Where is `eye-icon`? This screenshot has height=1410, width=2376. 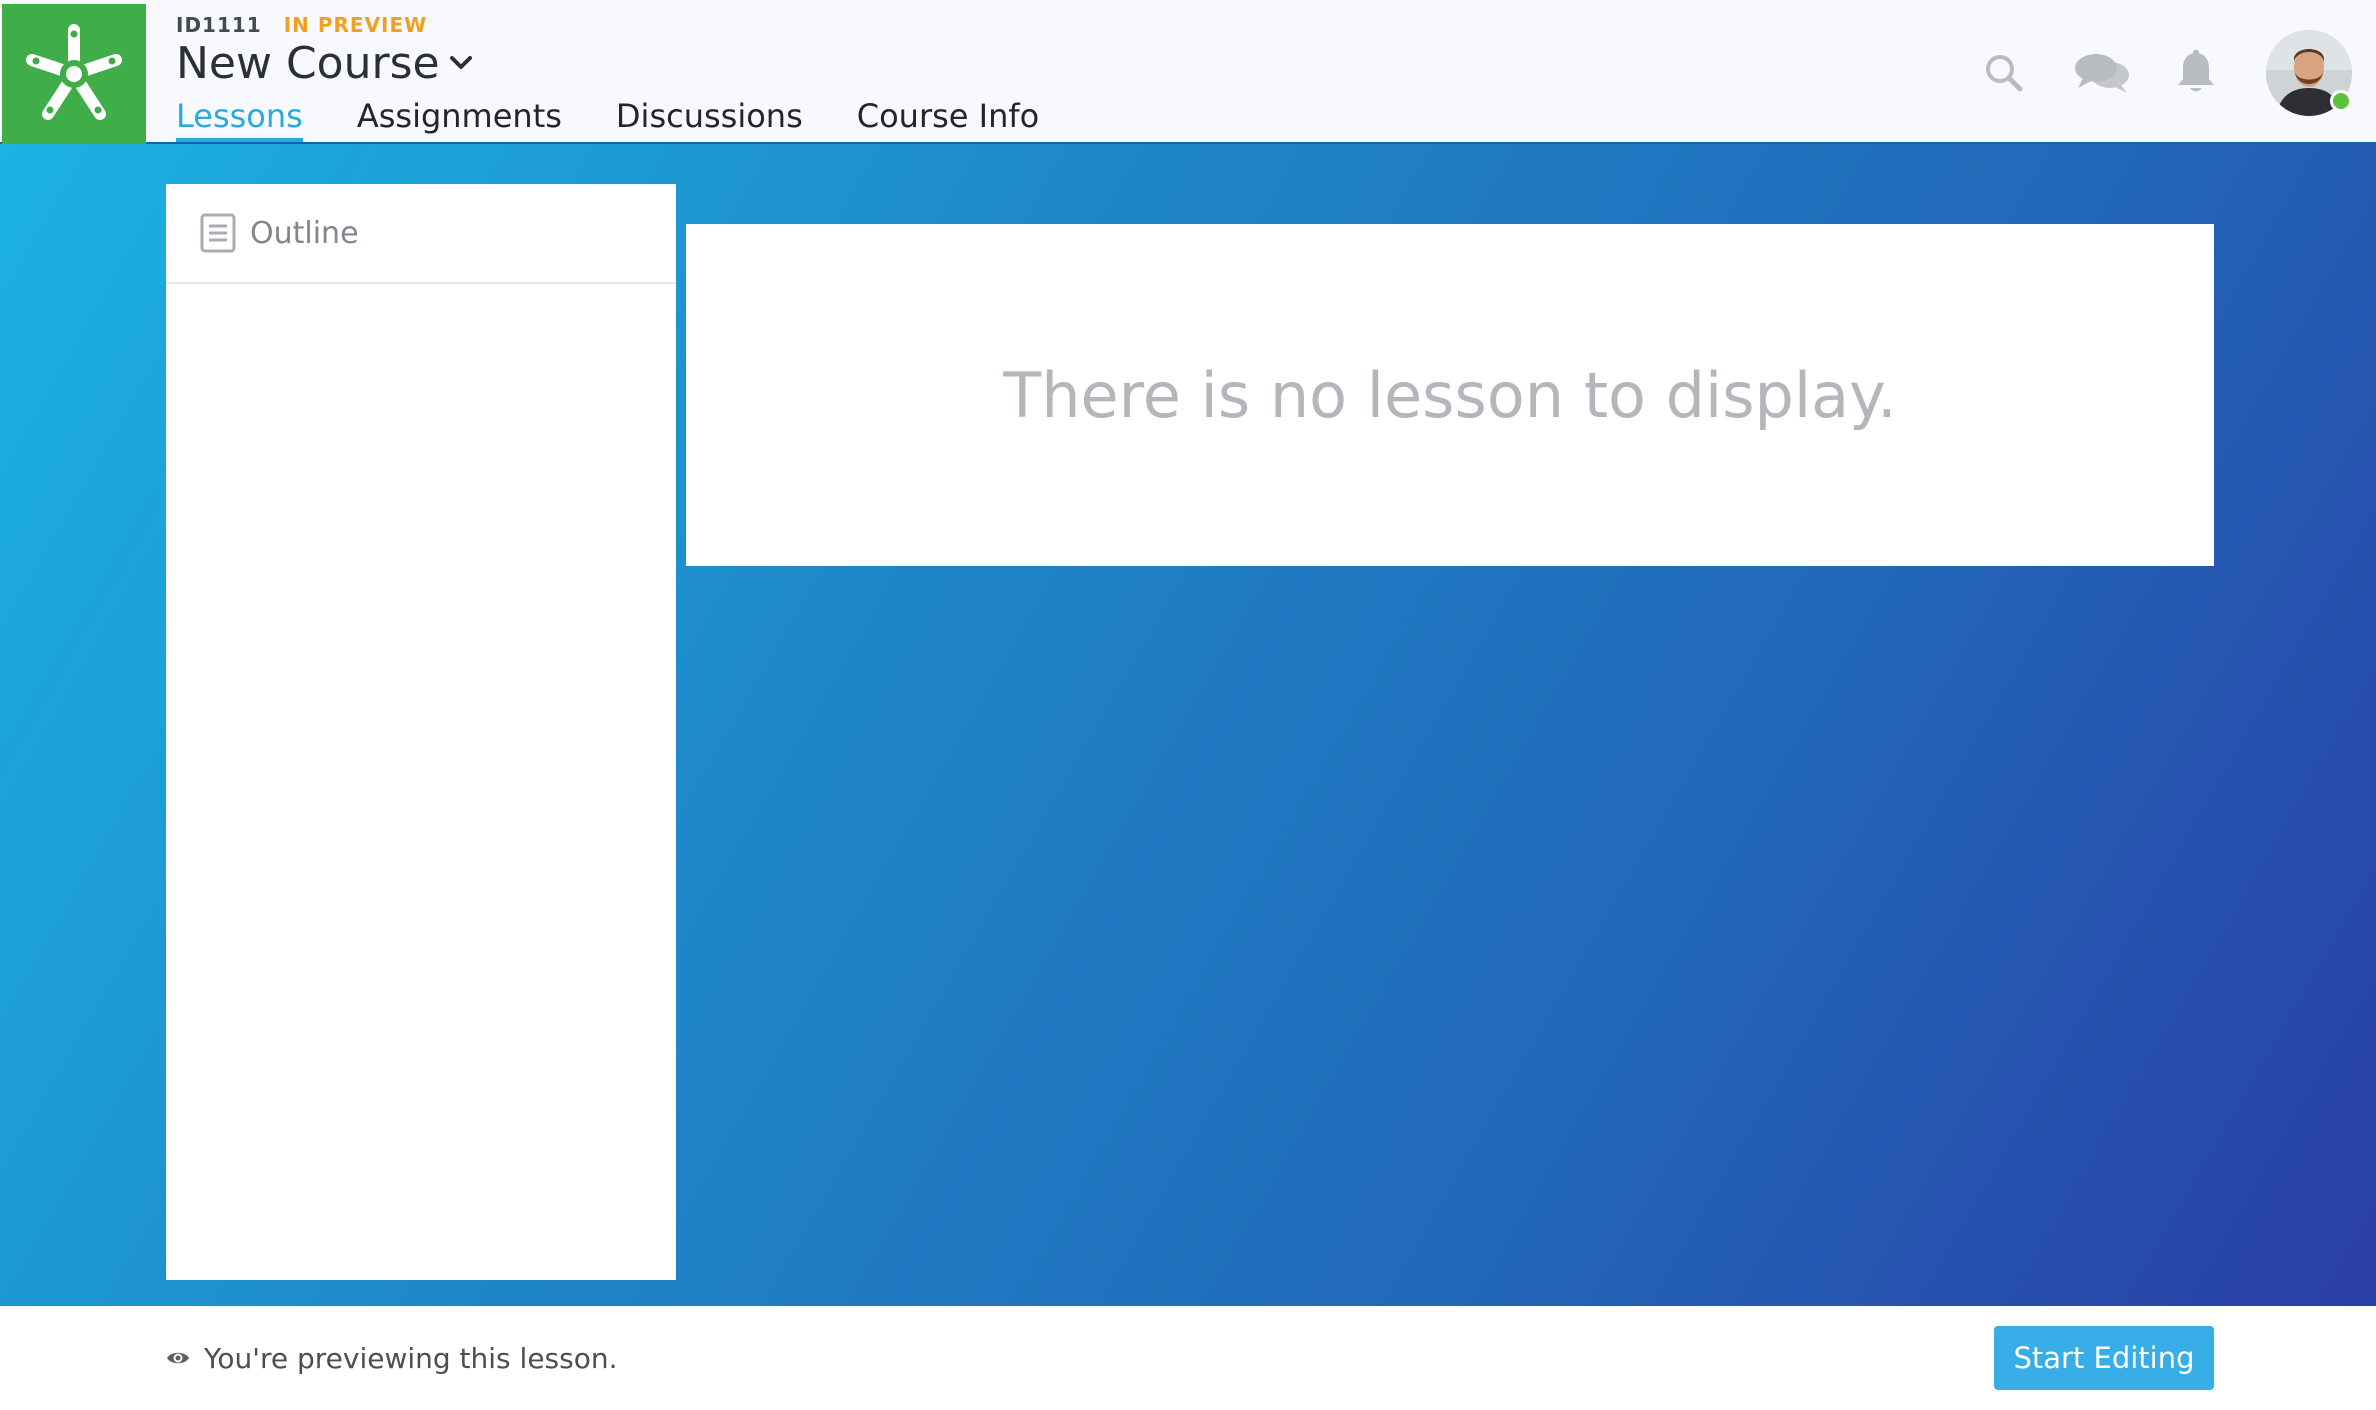 eye-icon is located at coordinates (178, 1358).